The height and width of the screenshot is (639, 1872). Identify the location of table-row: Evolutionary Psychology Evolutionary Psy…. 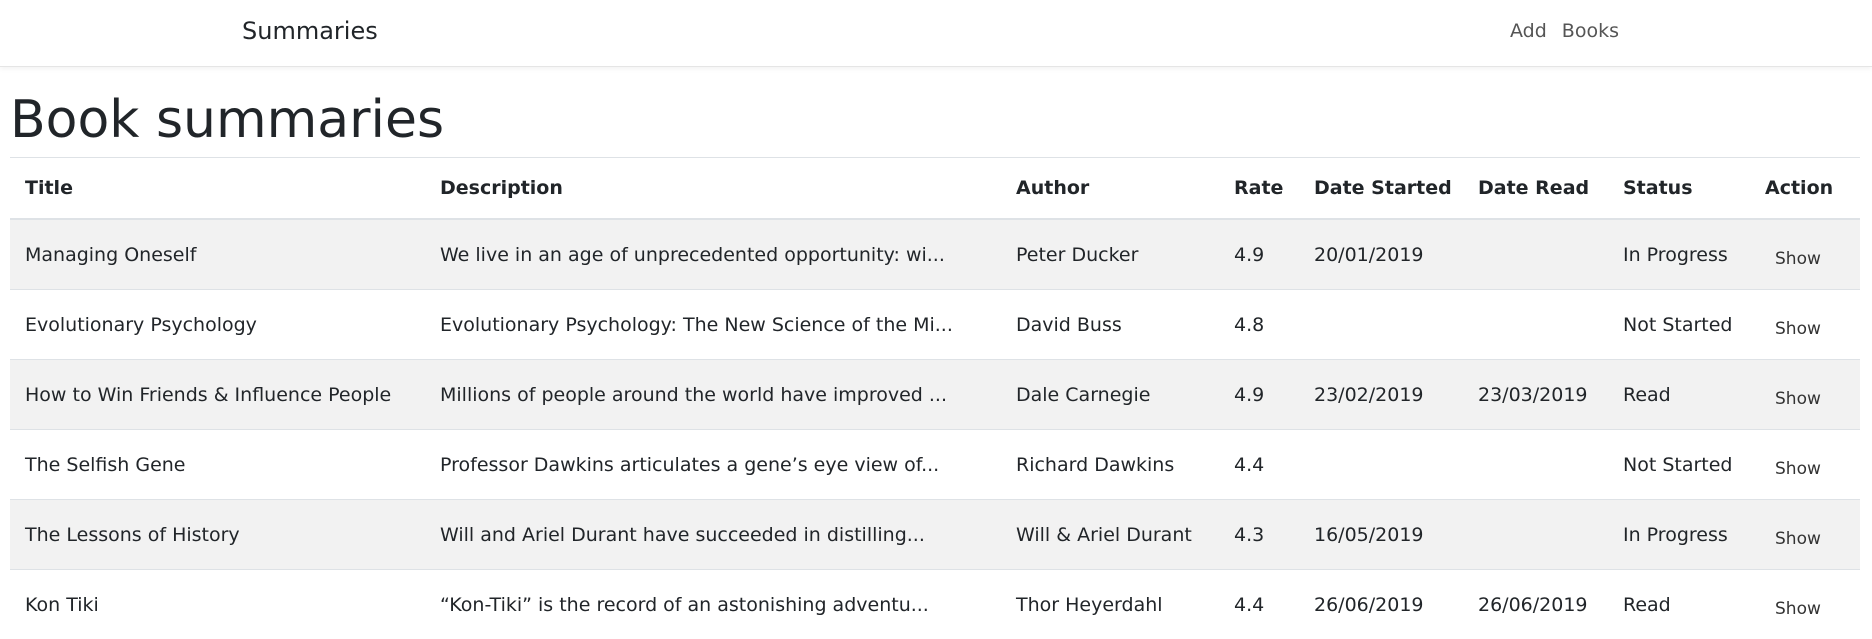
(935, 325).